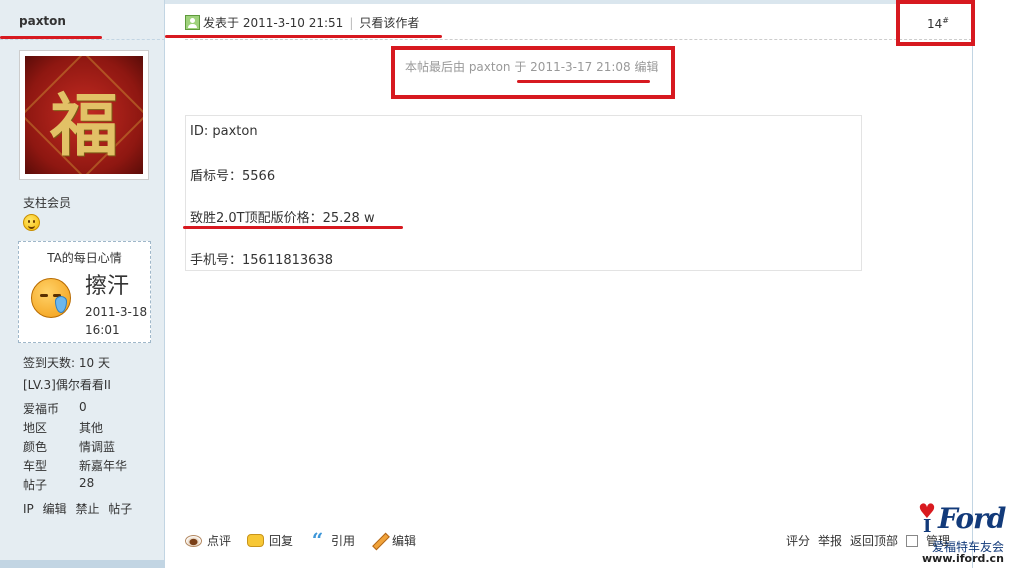 This screenshot has width=1020, height=568. Describe the element at coordinates (193, 540) in the screenshot. I see `coffee-icon` at that location.